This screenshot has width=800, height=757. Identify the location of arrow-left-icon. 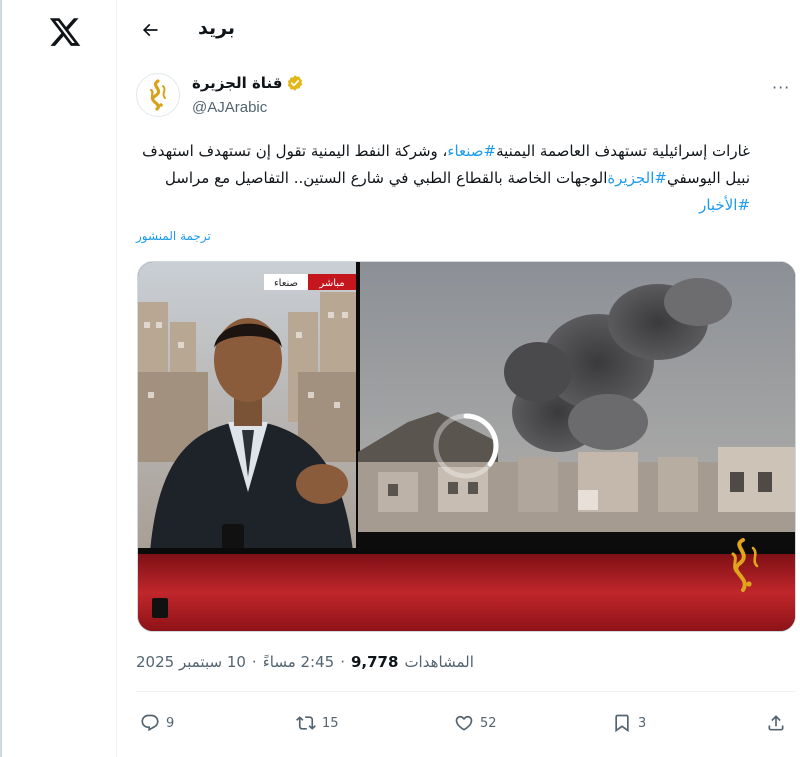
(150, 30).